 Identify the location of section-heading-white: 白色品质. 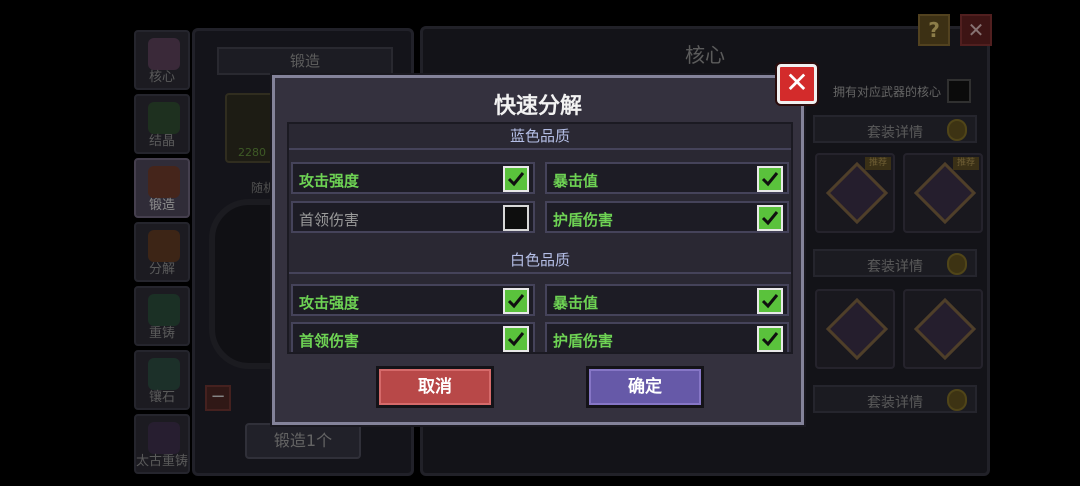
(540, 261).